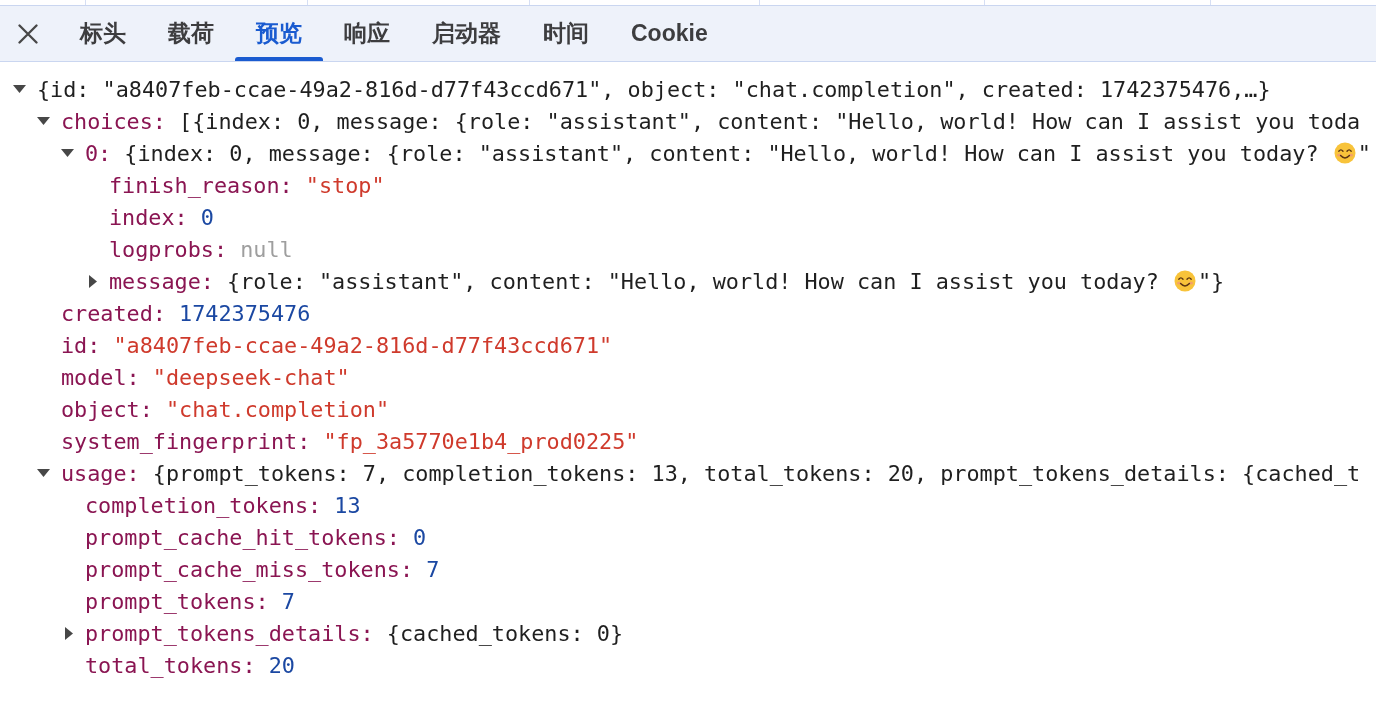 Image resolution: width=1376 pixels, height=710 pixels. Describe the element at coordinates (186, 441) in the screenshot. I see `json-key: system_fingerprint:` at that location.